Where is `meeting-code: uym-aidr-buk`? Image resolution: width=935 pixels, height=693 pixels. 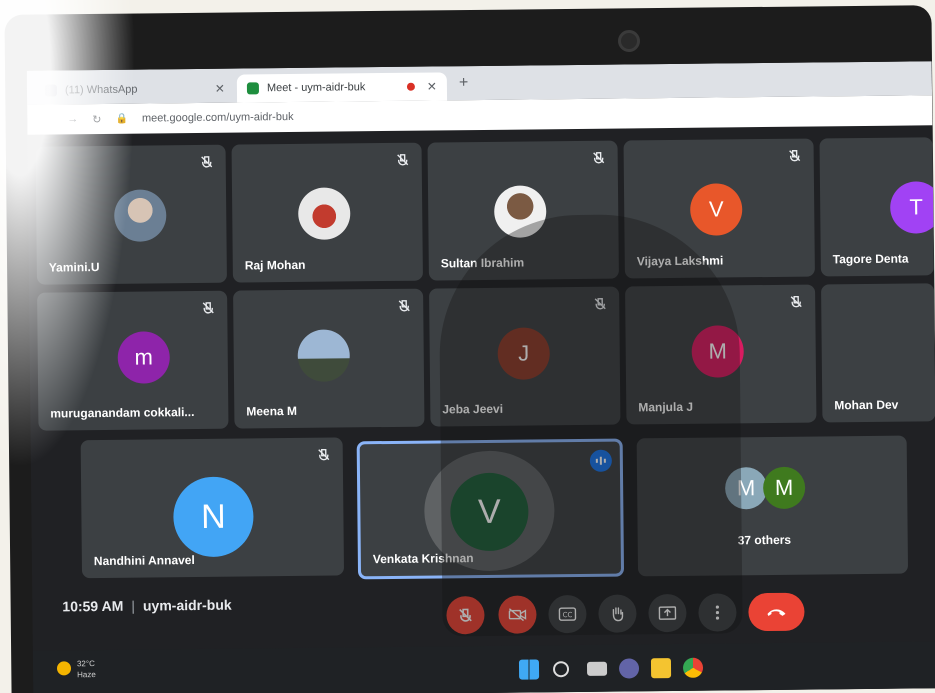 meeting-code: uym-aidr-buk is located at coordinates (187, 605).